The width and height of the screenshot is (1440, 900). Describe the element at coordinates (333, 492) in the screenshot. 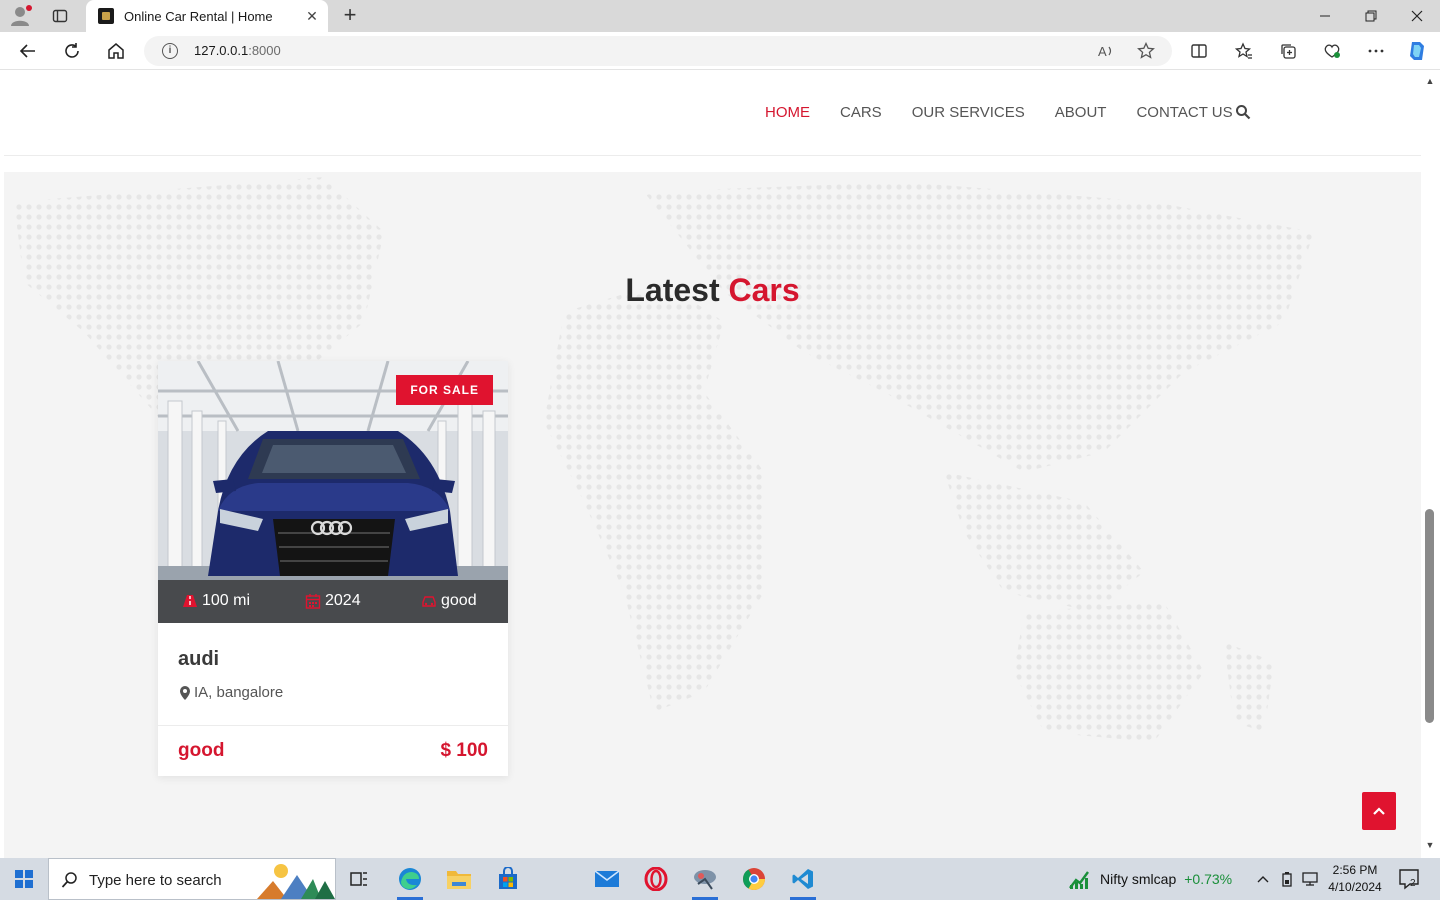

I see `car-image: FOR SALE 100 mi 2024 good` at that location.